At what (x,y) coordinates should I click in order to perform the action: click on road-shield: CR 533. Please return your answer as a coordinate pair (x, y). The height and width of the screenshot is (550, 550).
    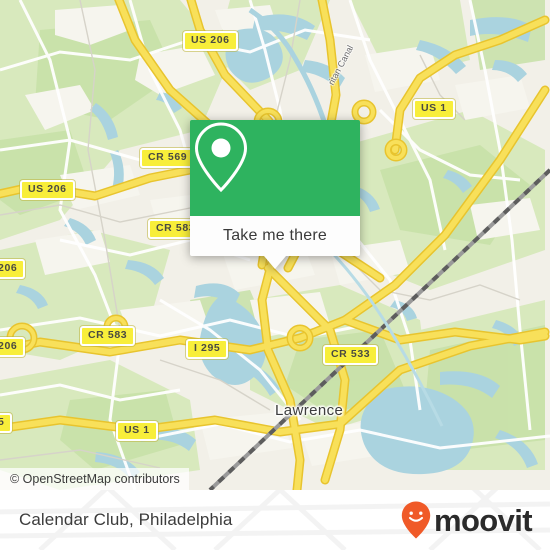
    Looking at the image, I should click on (351, 355).